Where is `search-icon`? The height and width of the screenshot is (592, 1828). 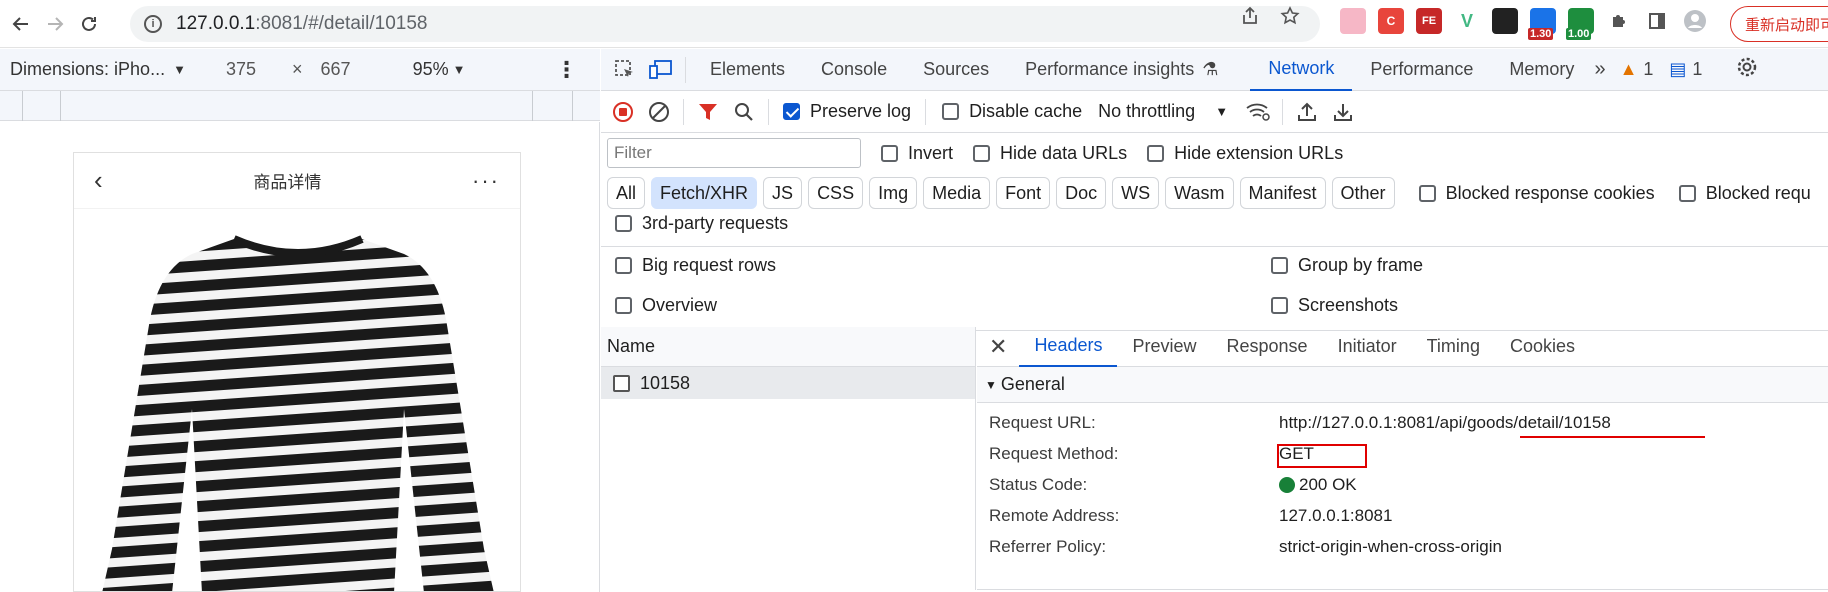 search-icon is located at coordinates (744, 112).